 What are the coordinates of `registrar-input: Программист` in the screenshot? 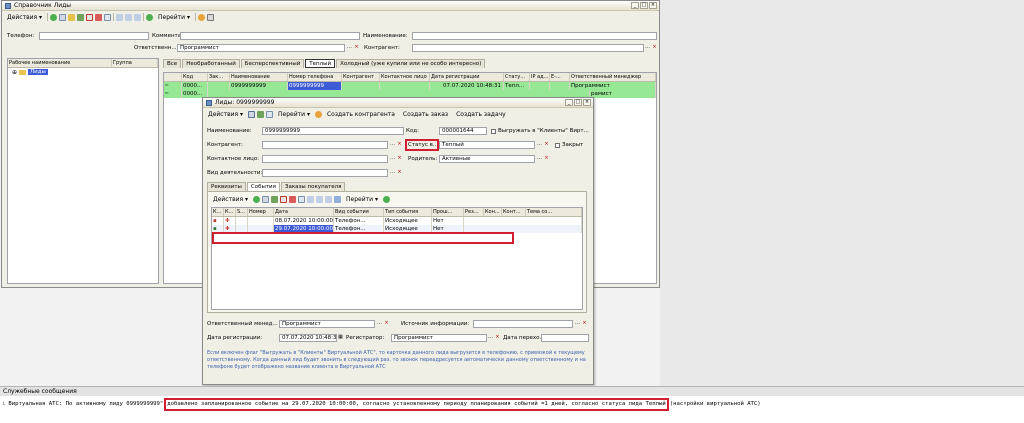 It's located at (439, 338).